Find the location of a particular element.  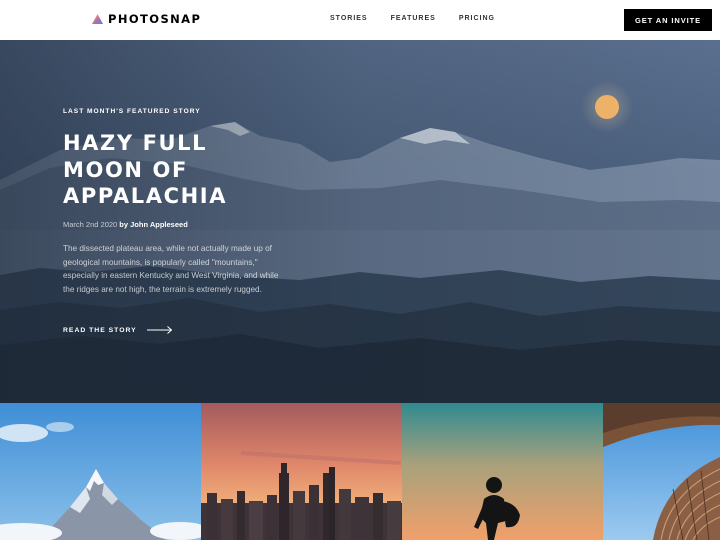

main-nav: STORIES FEATURES PRICING is located at coordinates (412, 18).